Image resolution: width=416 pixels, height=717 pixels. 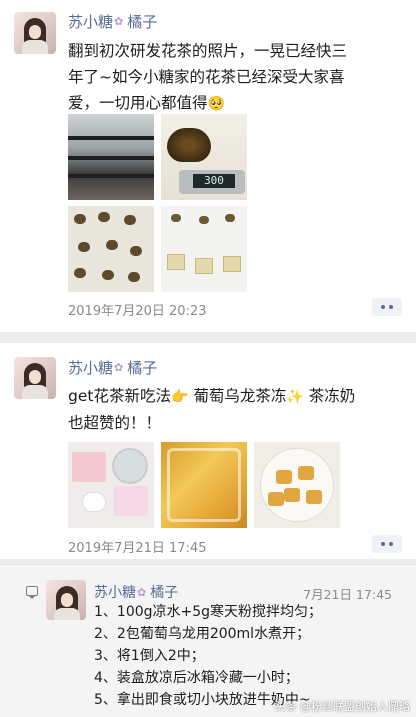 I want to click on post-photo-tea-shelves, so click(x=111, y=157).